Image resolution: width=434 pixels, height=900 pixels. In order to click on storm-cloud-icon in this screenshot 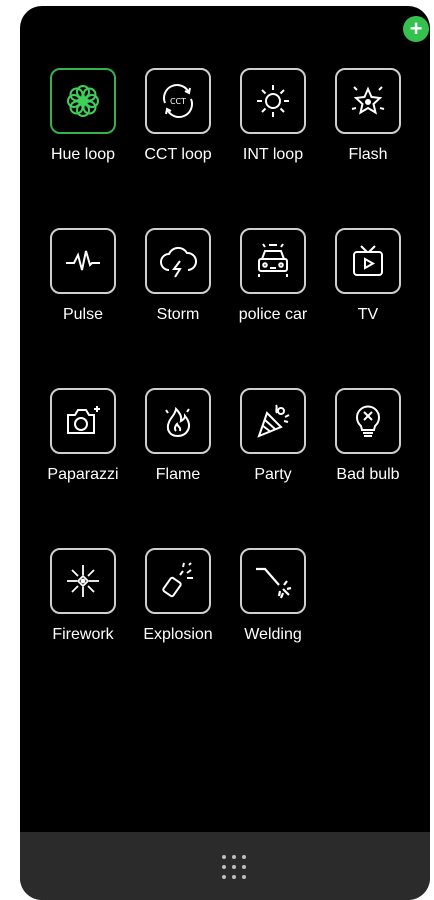, I will do `click(178, 261)`.